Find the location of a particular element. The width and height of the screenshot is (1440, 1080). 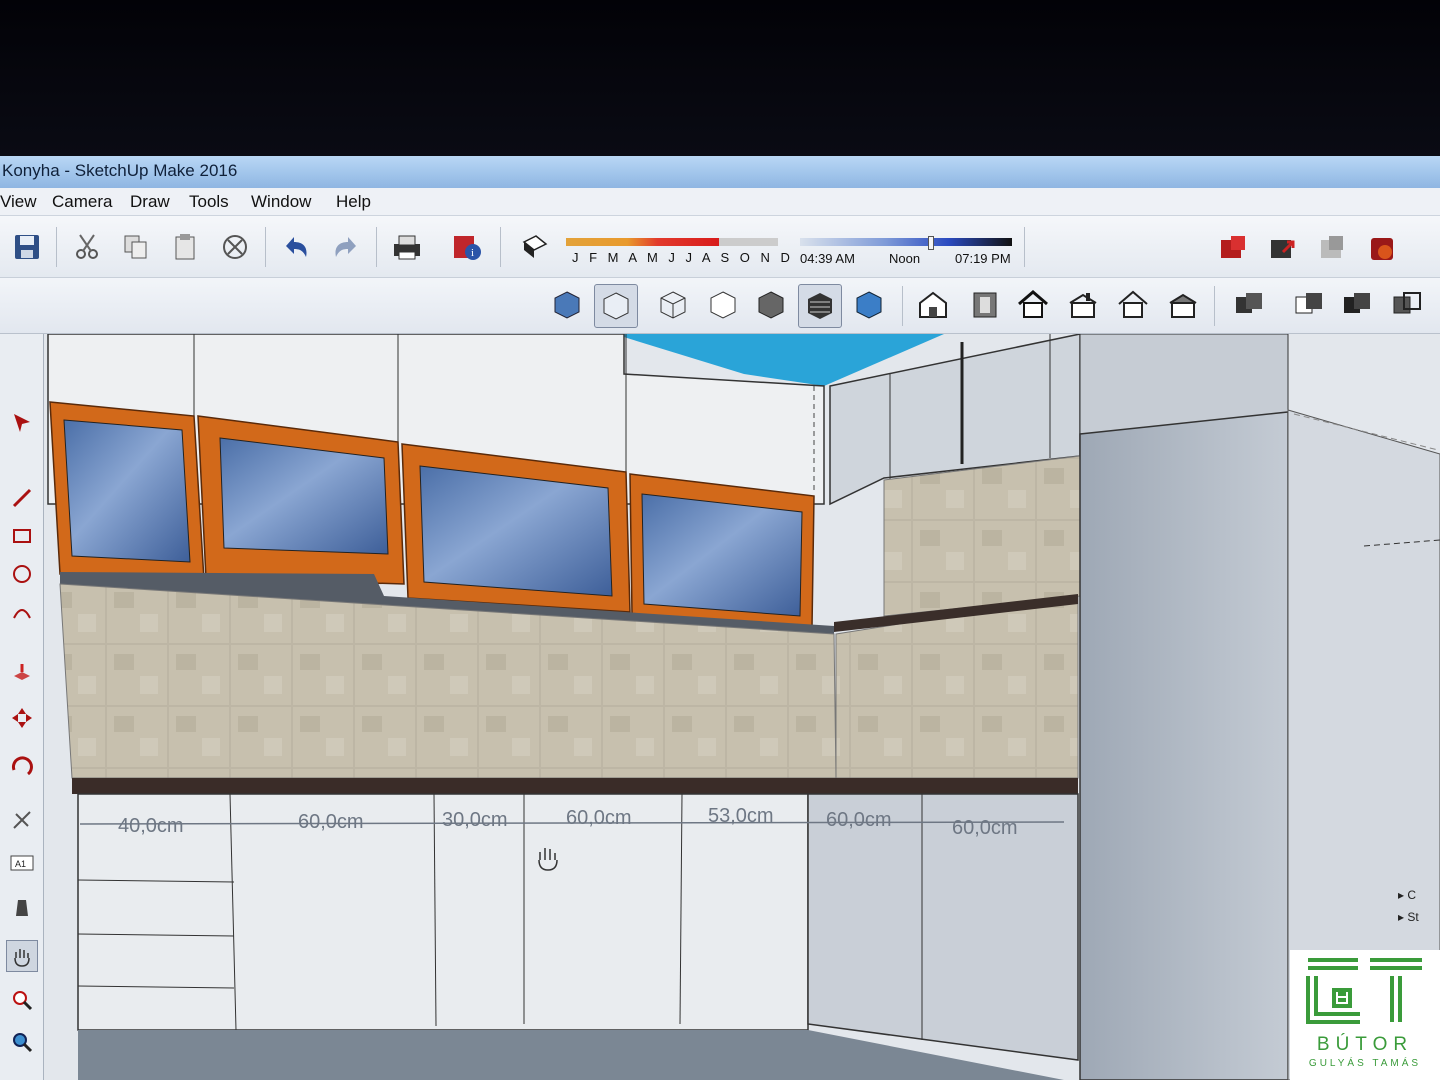

right-view-icon is located at coordinates (1083, 305).